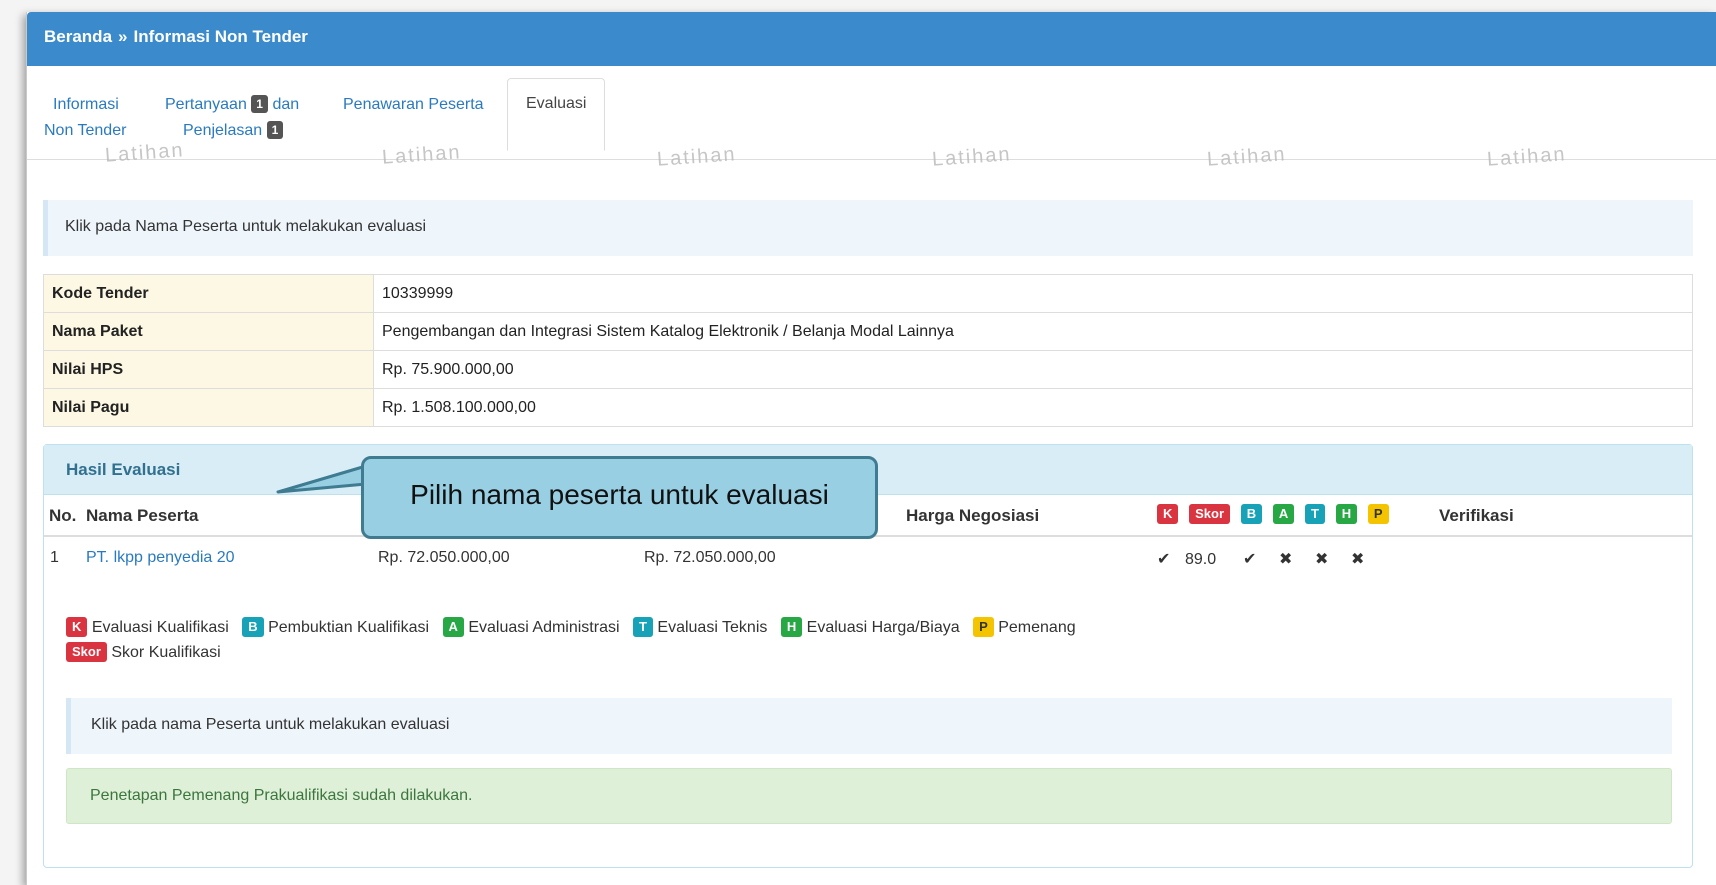  I want to click on evaluation-status: ✔ 89.0 ✔ ✖ ✖ ✖, so click(1272, 559).